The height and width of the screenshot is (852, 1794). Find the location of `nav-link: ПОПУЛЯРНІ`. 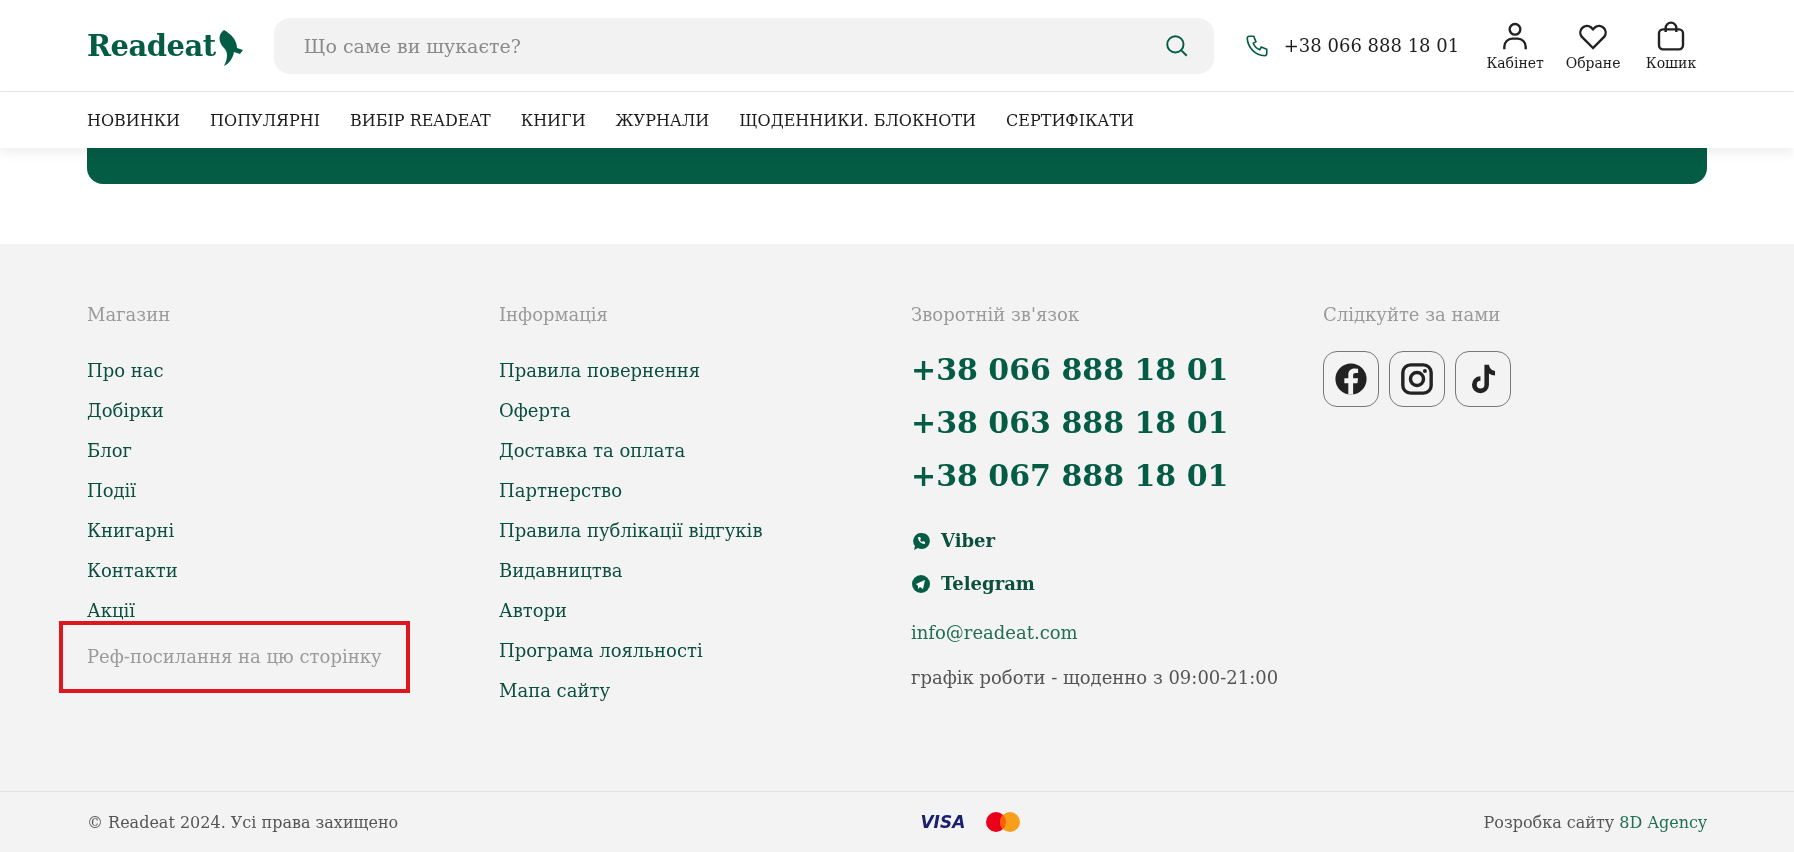

nav-link: ПОПУЛЯРНІ is located at coordinates (265, 120).